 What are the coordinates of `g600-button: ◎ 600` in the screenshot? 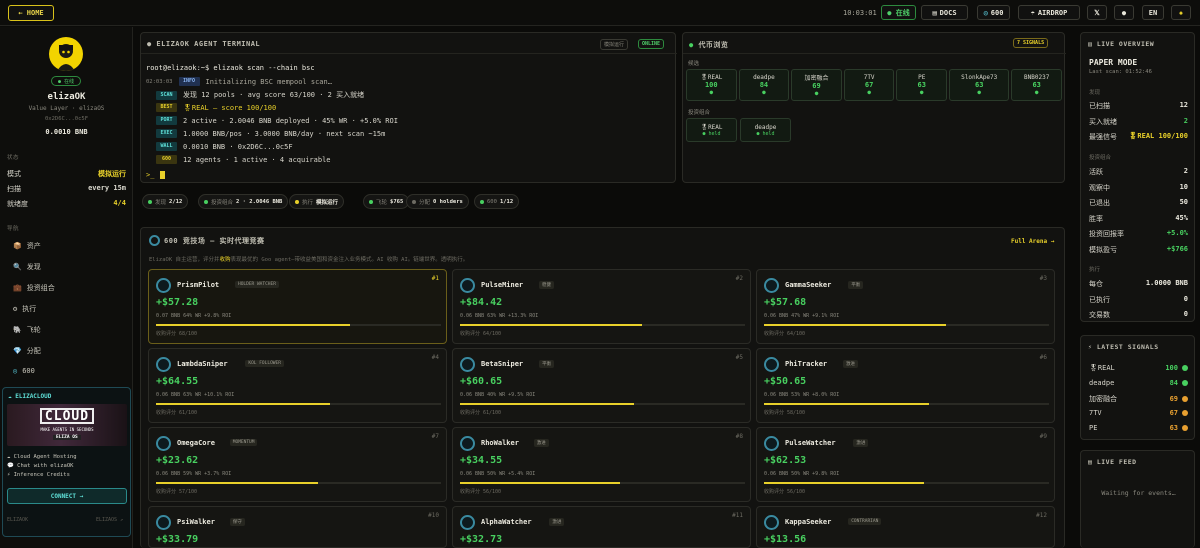 It's located at (993, 12).